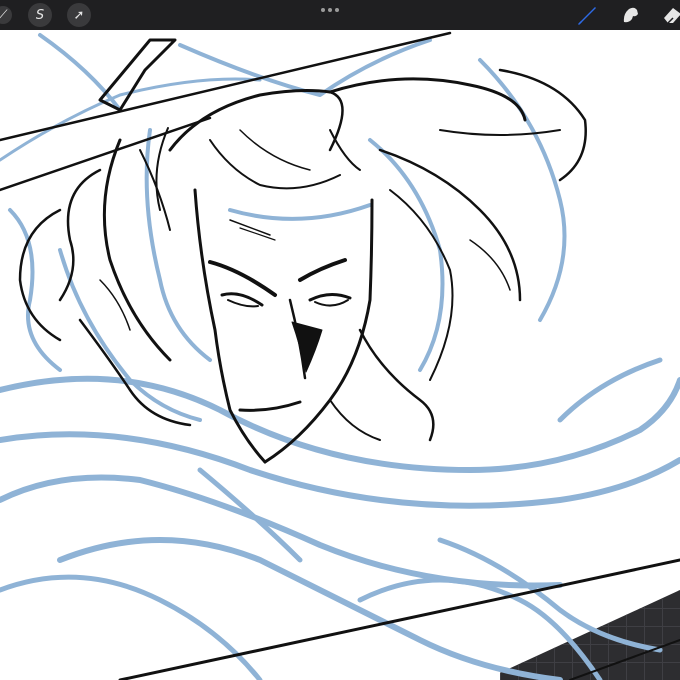 This screenshot has height=680, width=680. I want to click on smudge-icon, so click(630, 15).